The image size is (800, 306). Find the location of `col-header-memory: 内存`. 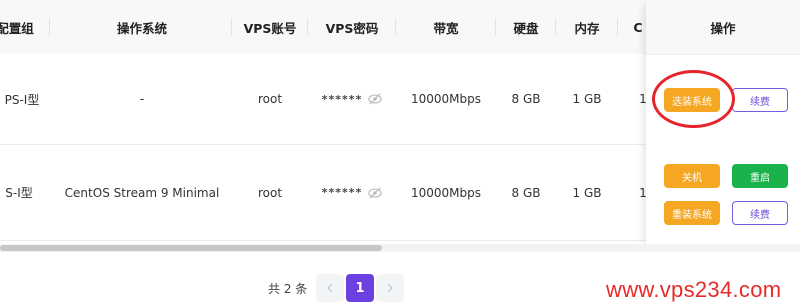

col-header-memory: 内存 is located at coordinates (587, 27).